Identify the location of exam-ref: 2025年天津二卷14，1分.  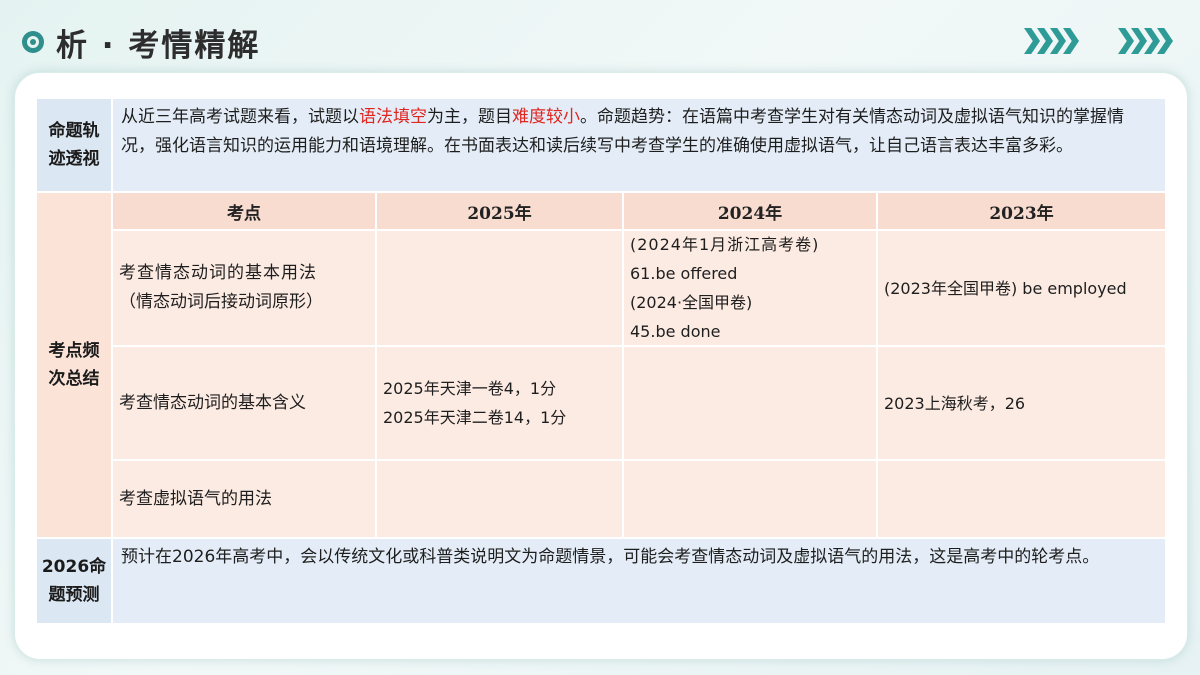
(475, 417).